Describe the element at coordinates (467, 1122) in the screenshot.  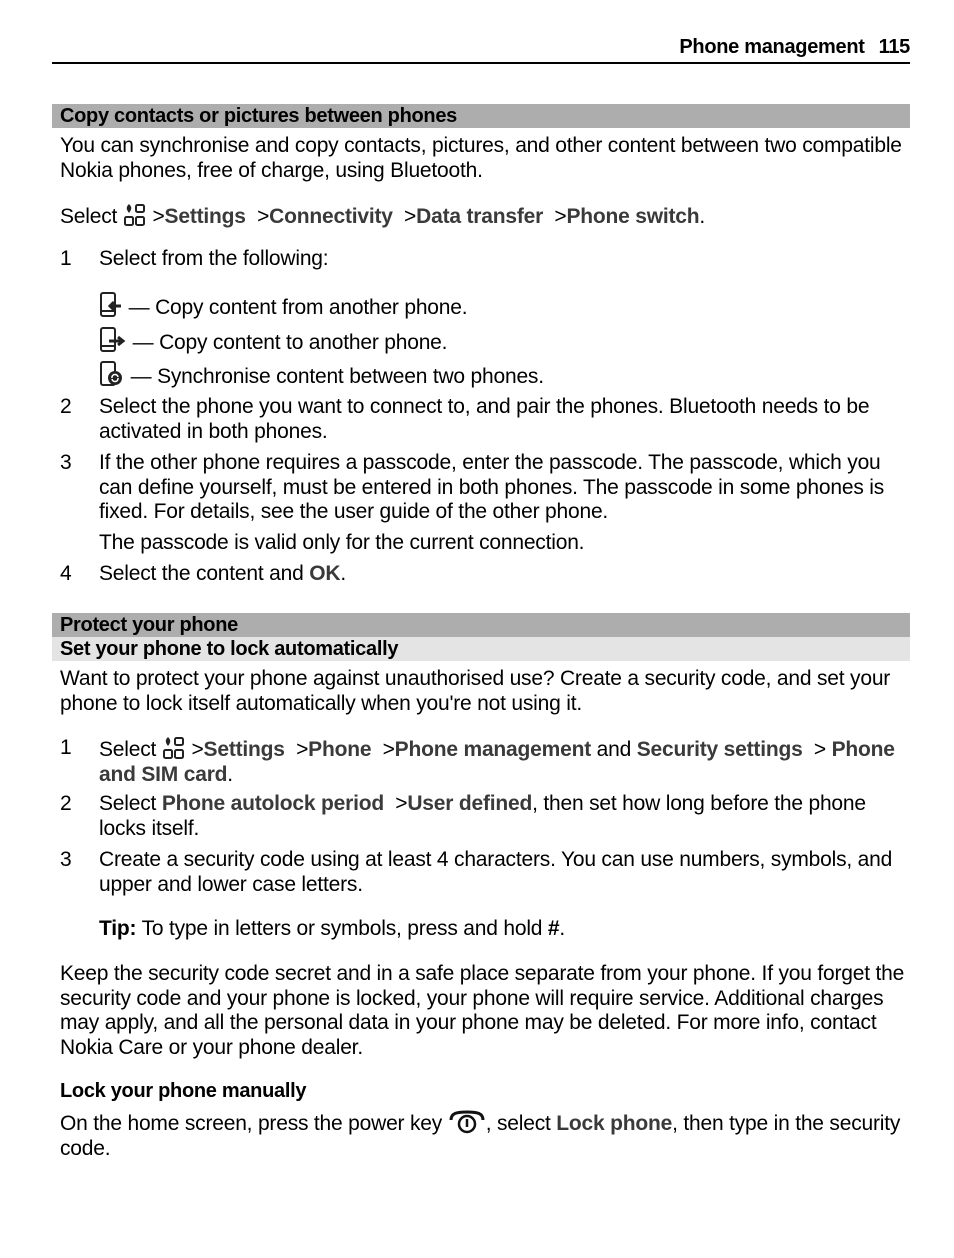
I see `power-key-icon` at that location.